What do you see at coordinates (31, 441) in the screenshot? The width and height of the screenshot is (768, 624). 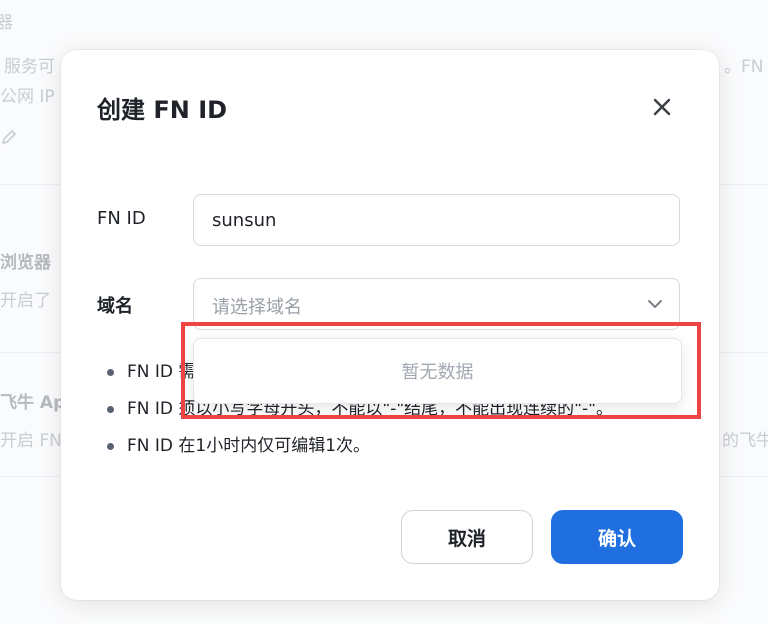 I see `bg-fragment: 开启 FN` at bounding box center [31, 441].